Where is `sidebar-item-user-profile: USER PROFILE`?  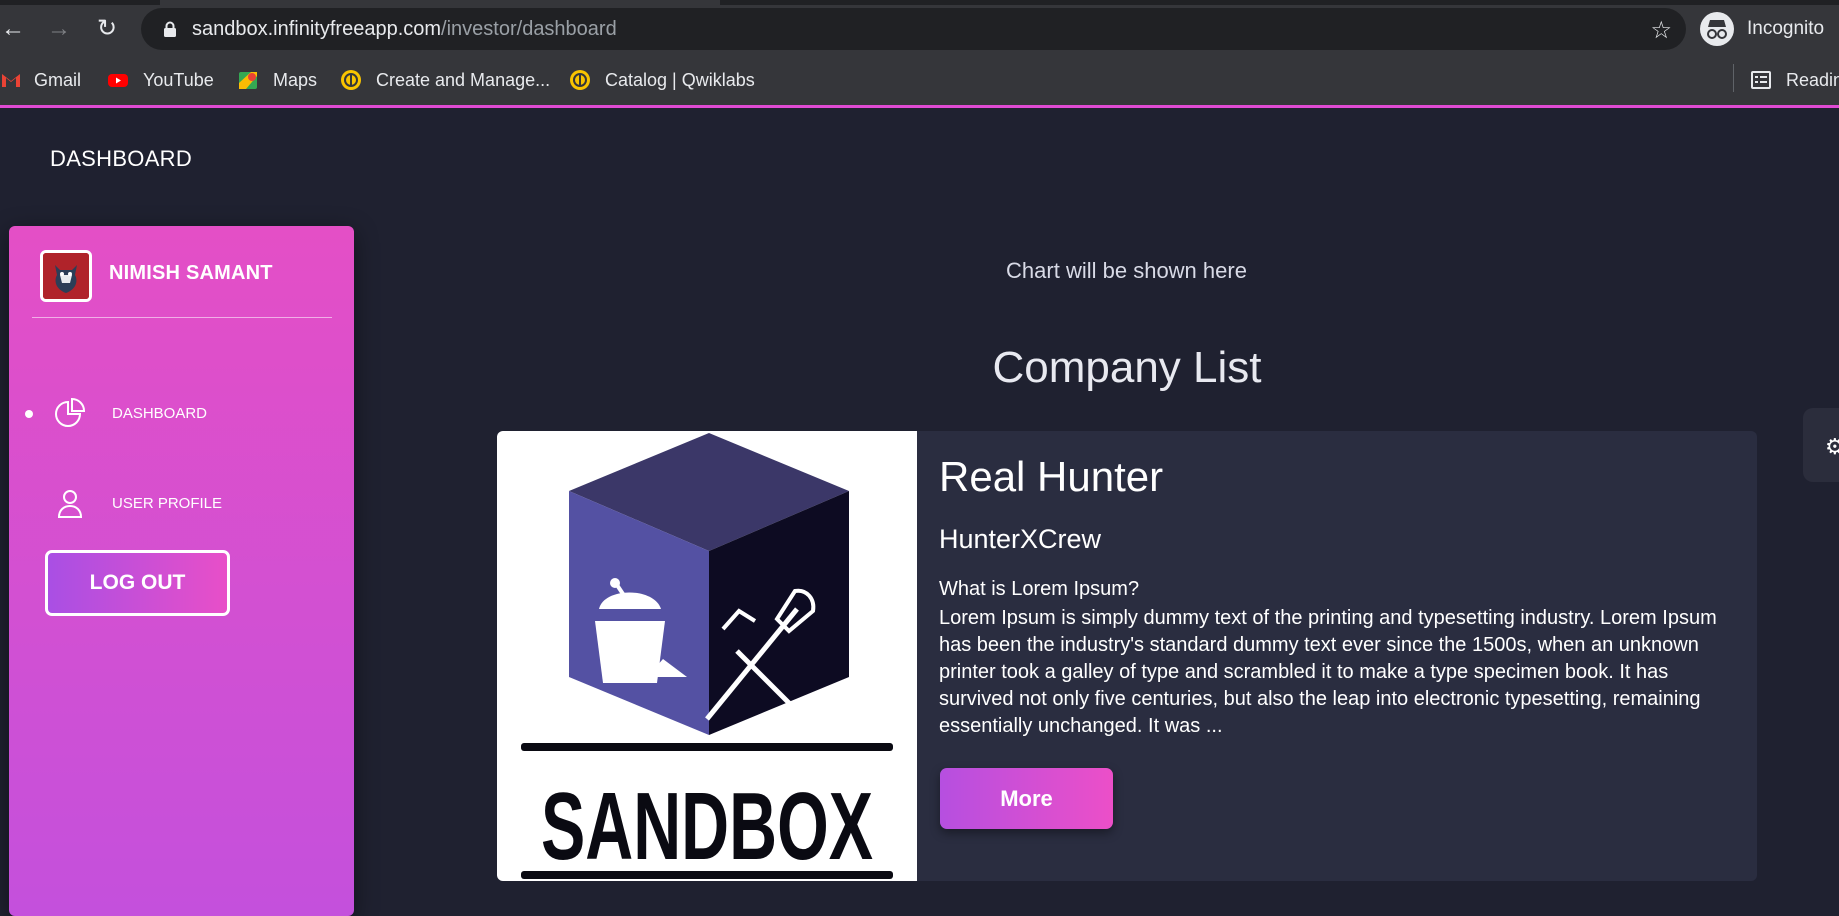
sidebar-item-user-profile: USER PROFILE is located at coordinates (181, 503).